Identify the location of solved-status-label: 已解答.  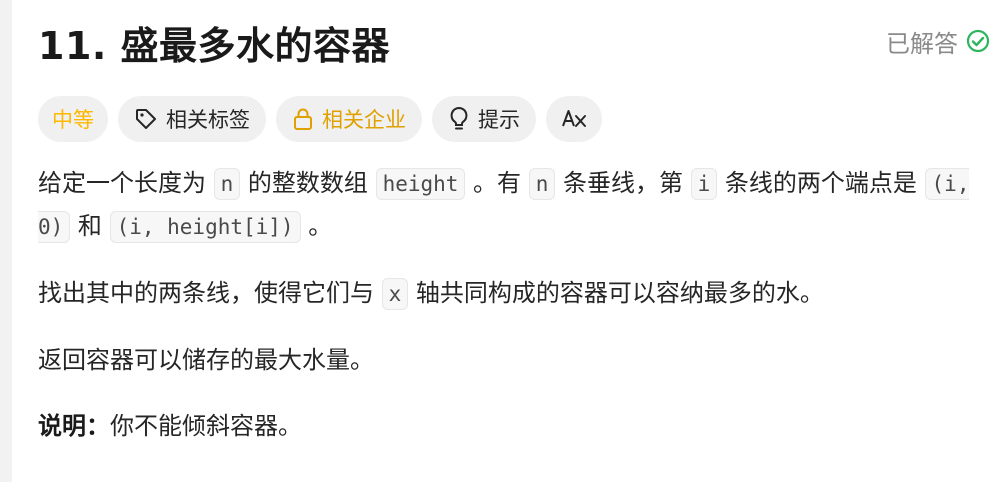
(922, 43).